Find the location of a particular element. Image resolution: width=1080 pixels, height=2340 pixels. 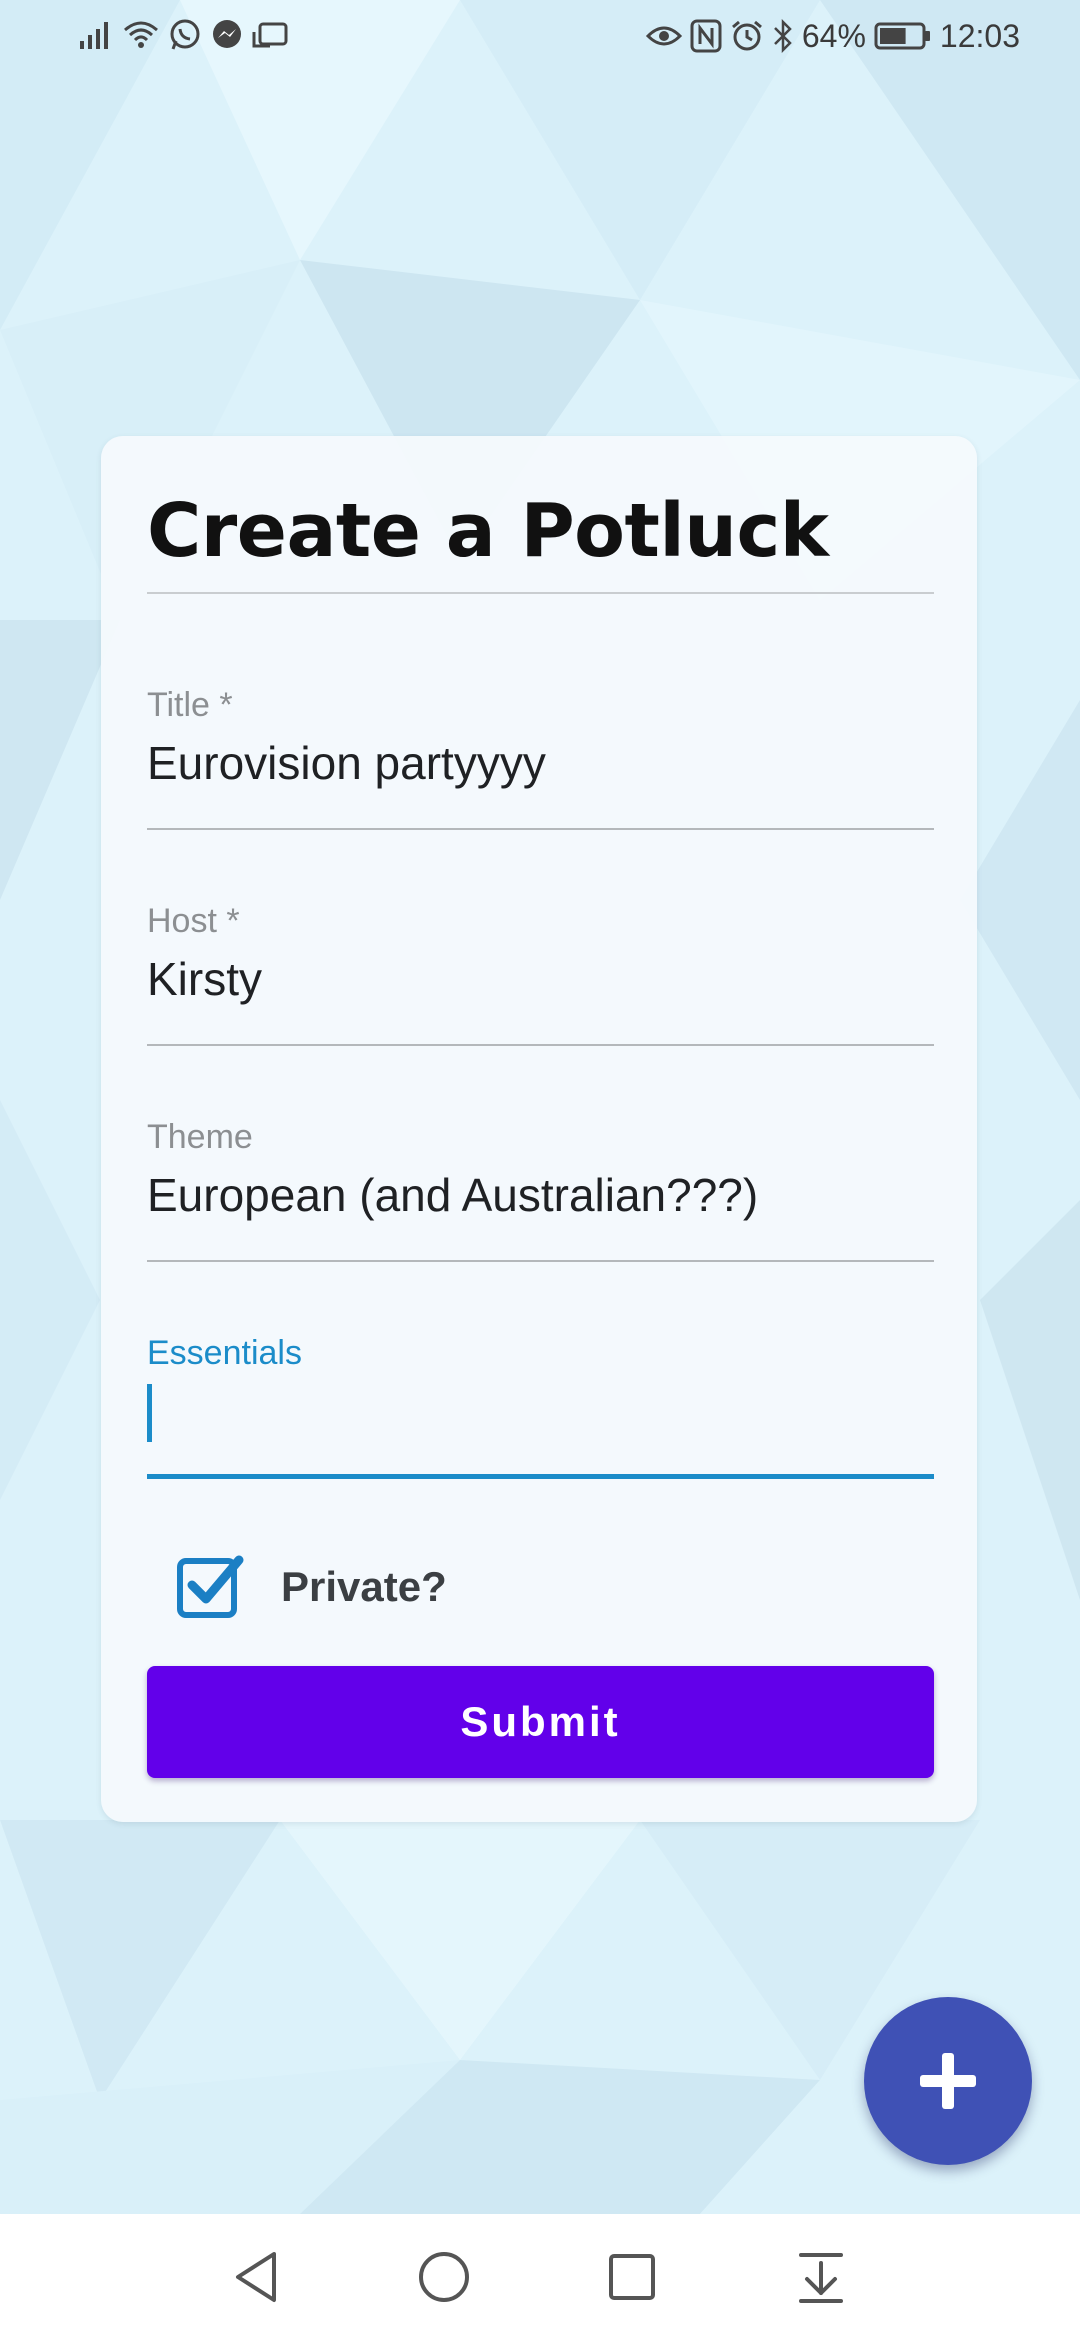

home-icon is located at coordinates (444, 2277).